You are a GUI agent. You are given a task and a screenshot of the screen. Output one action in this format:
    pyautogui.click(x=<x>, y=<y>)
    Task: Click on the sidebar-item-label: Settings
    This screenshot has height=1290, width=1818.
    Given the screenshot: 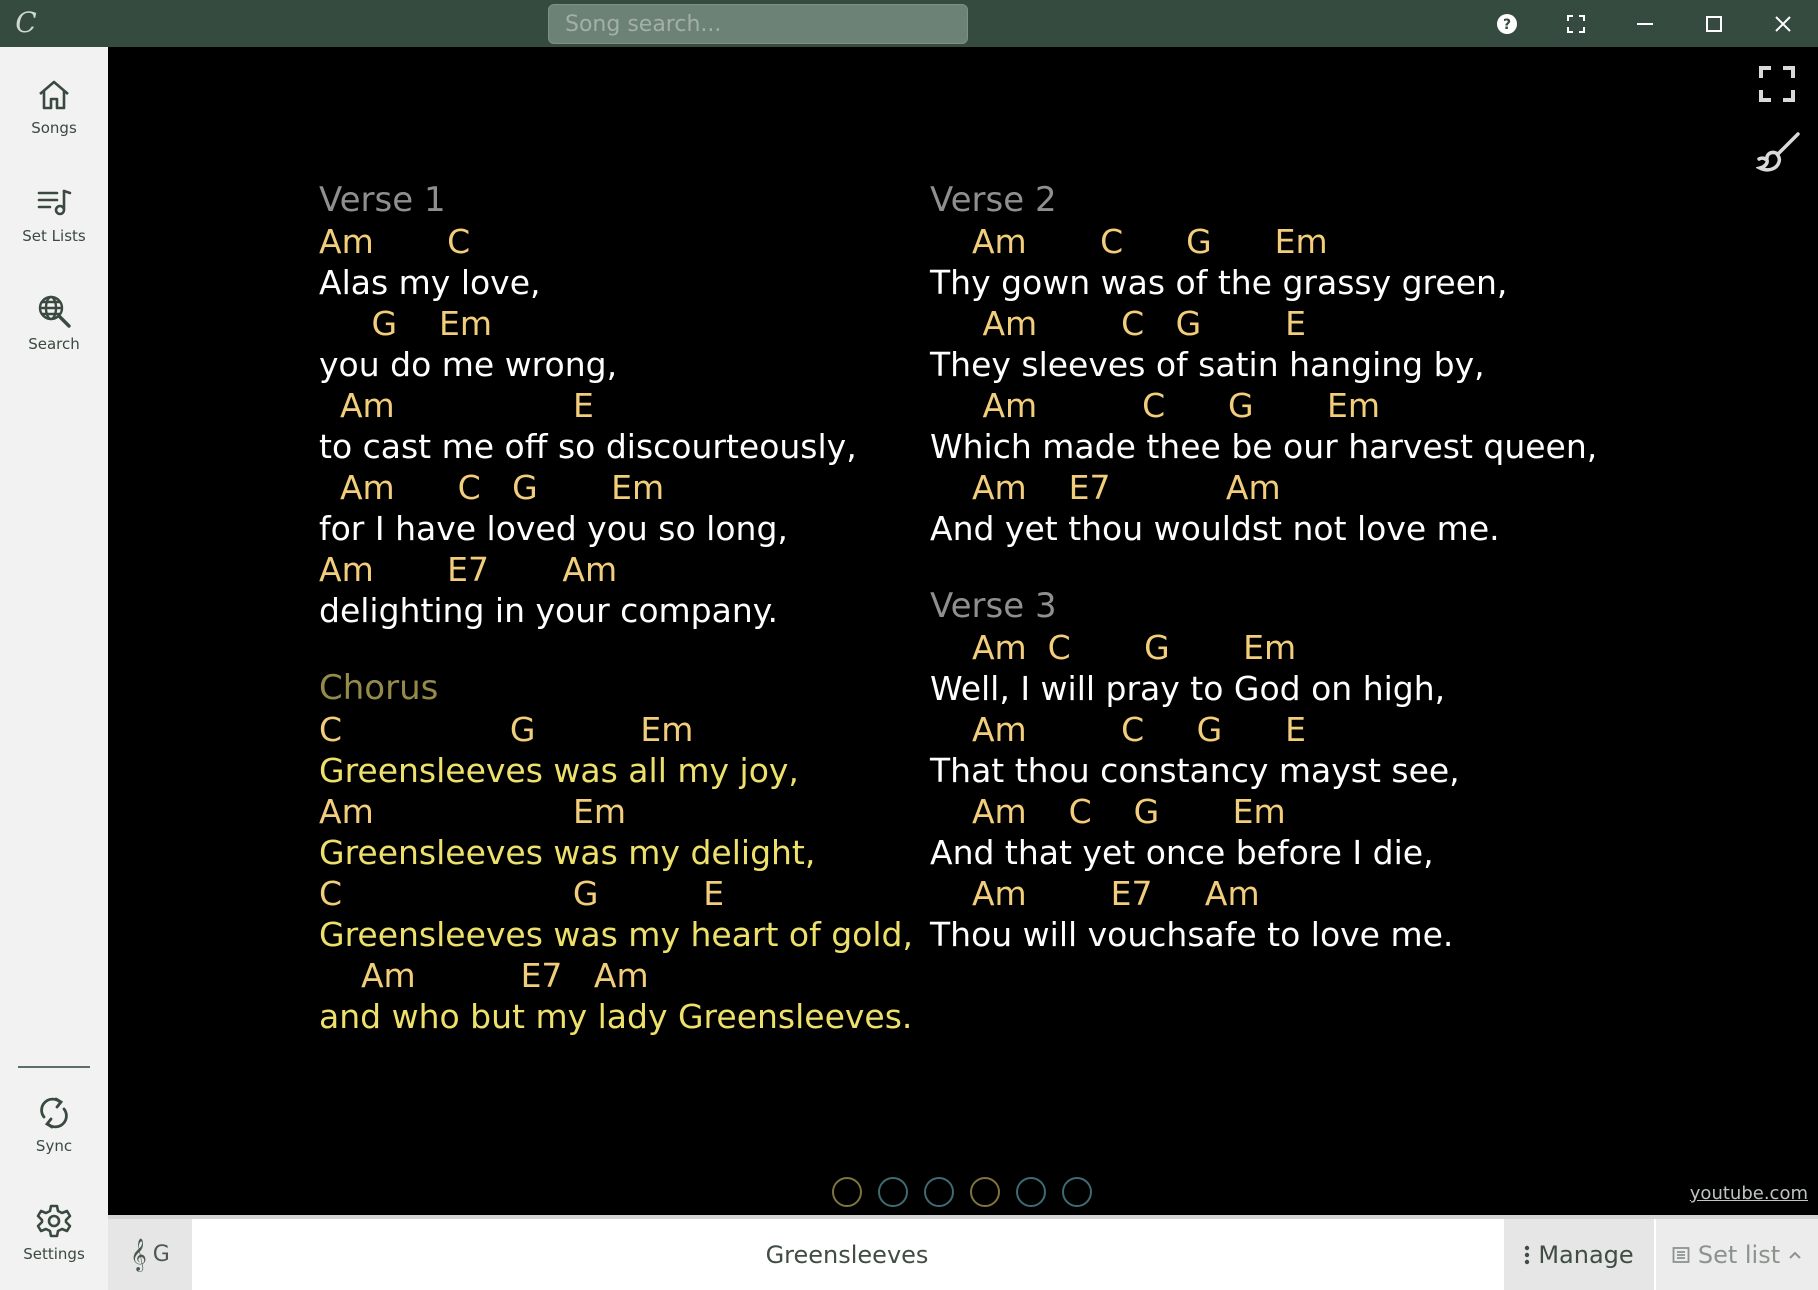 What is the action you would take?
    pyautogui.click(x=54, y=1254)
    